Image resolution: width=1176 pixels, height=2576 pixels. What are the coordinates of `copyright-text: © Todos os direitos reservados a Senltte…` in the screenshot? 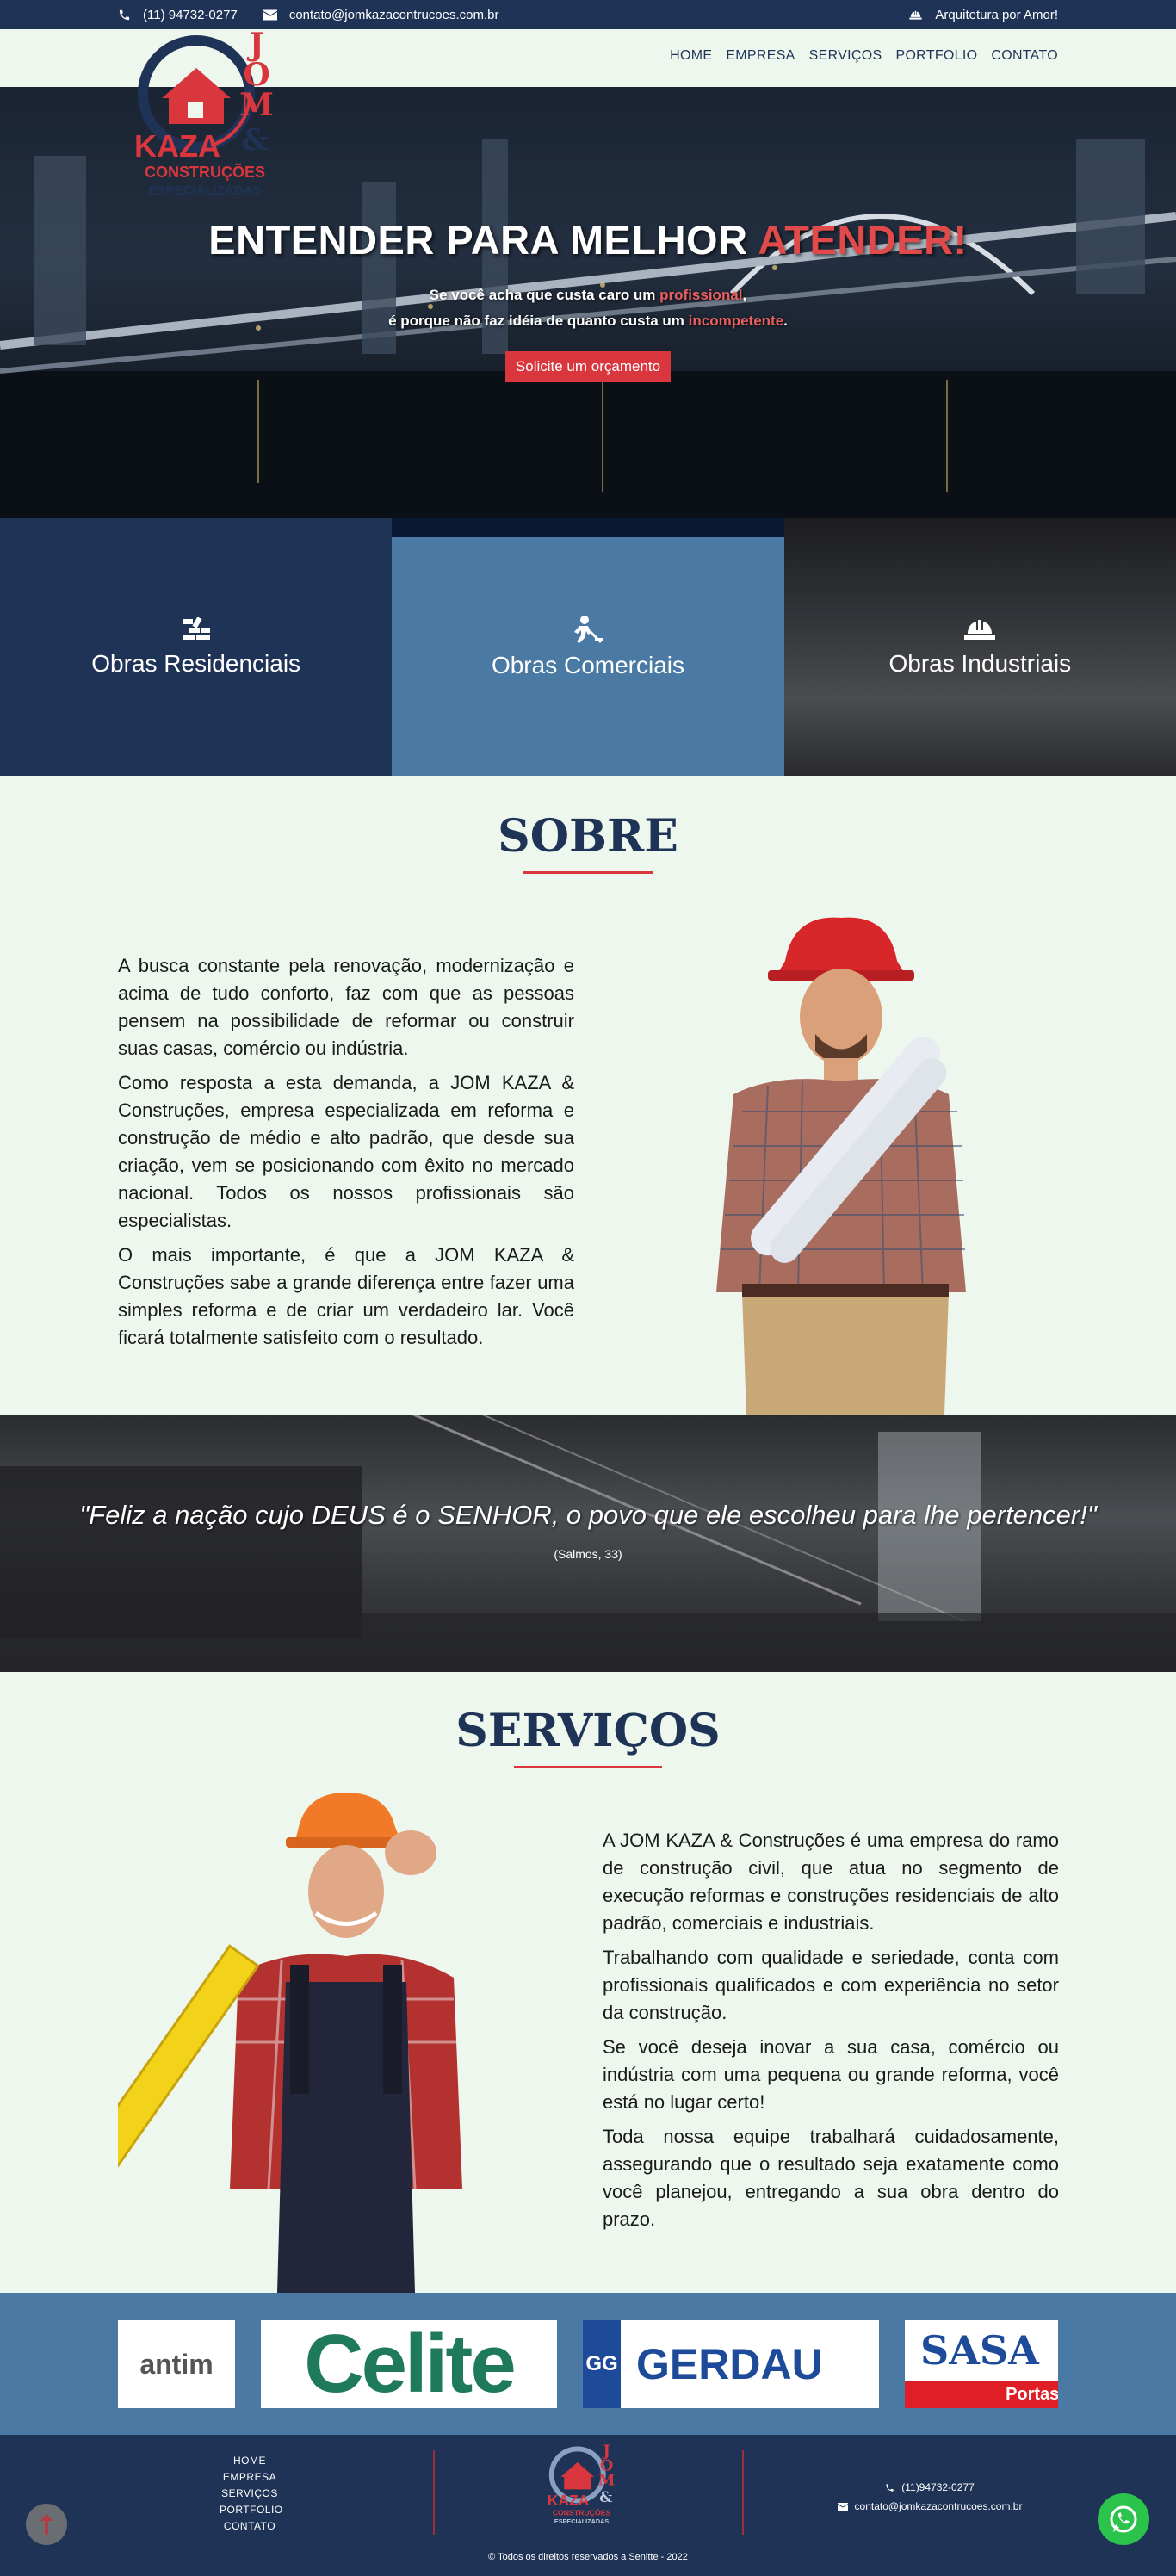 It's located at (588, 2557).